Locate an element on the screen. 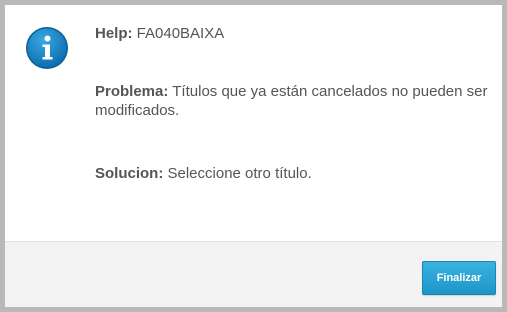  help-label: Help: is located at coordinates (114, 33).